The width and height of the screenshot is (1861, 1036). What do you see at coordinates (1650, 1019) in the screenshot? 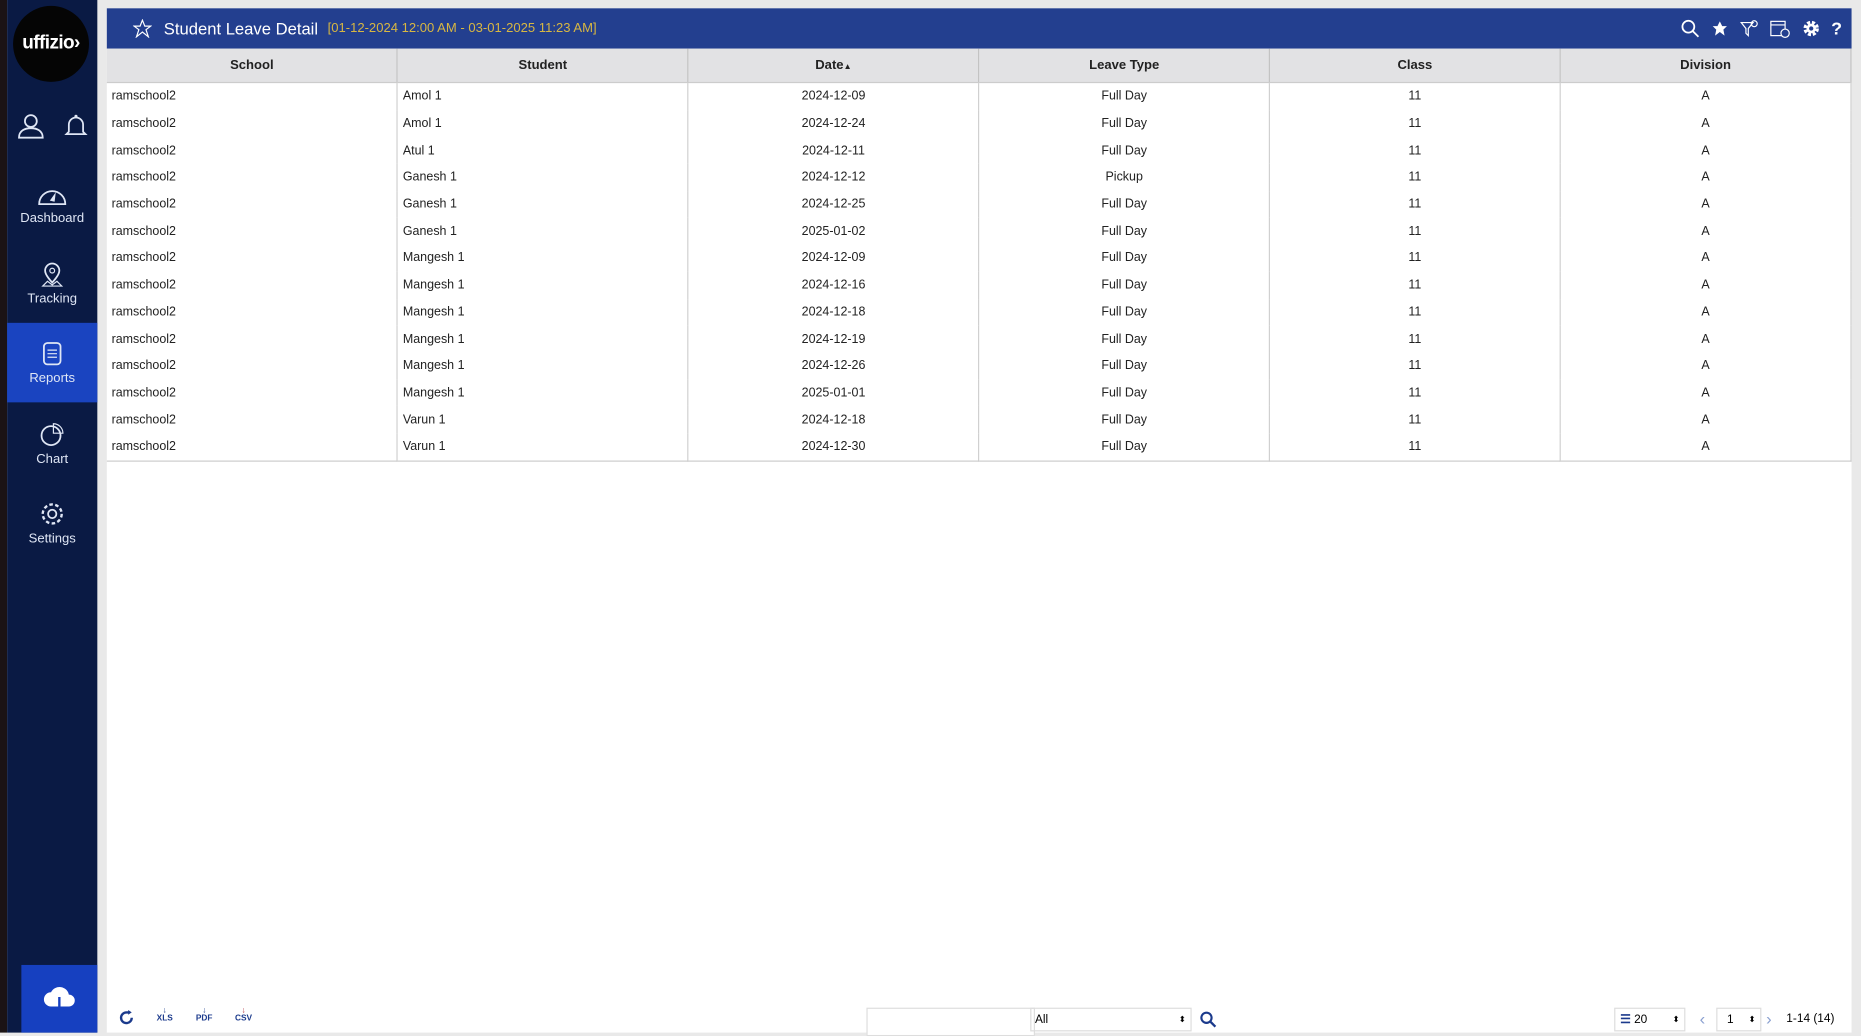
I see `page-size-select: ☰ 20 ⬍` at bounding box center [1650, 1019].